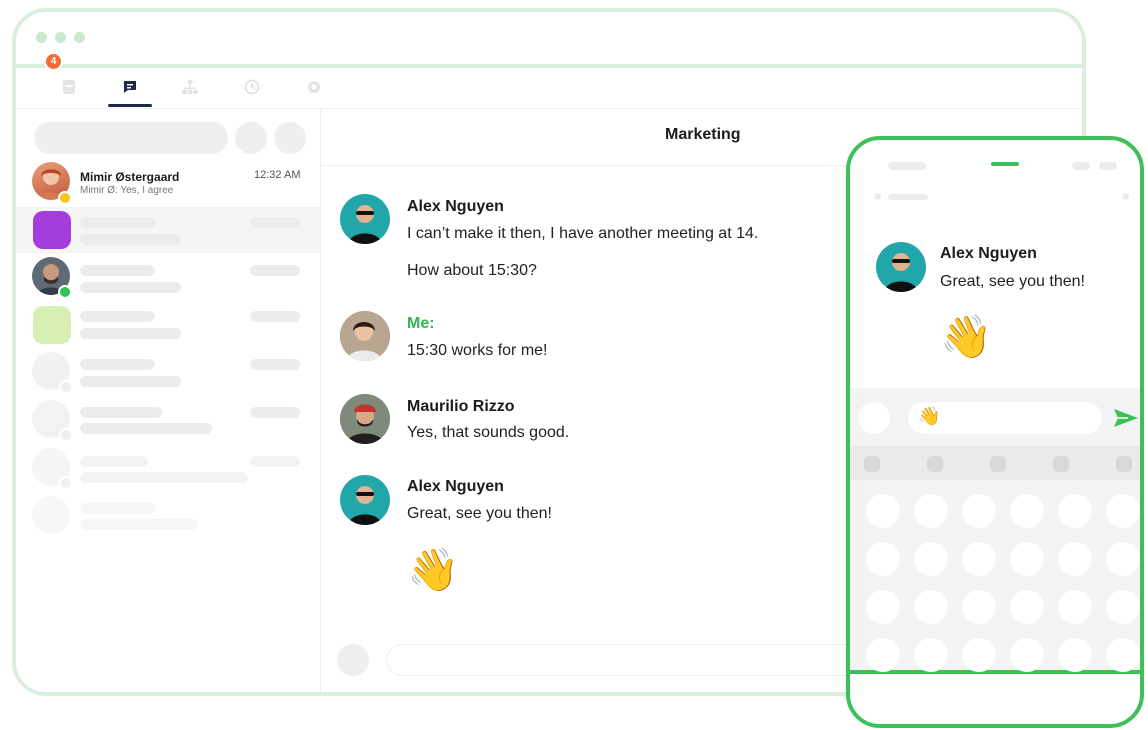 This screenshot has height=730, width=1148. Describe the element at coordinates (1126, 418) in the screenshot. I see `send-icon` at that location.